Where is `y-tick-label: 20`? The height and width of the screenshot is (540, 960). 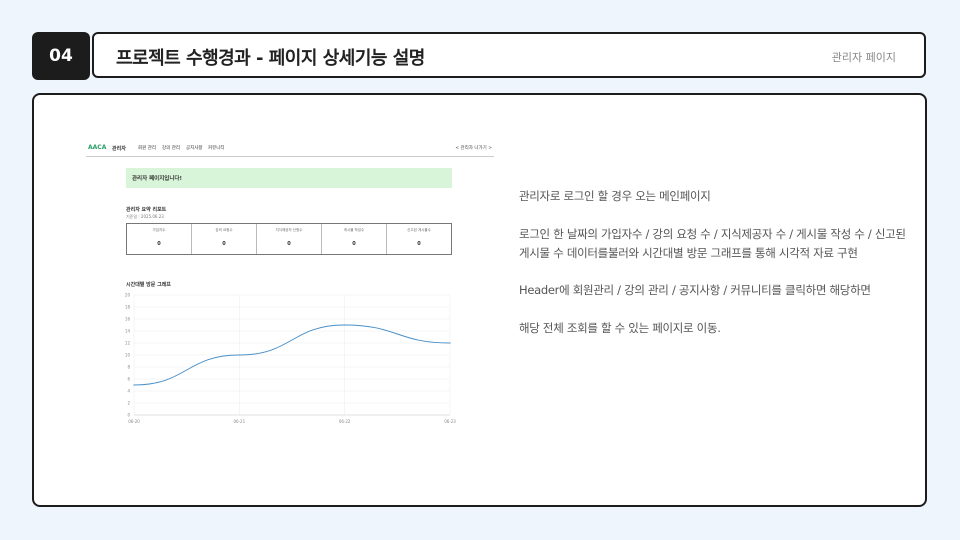
y-tick-label: 20 is located at coordinates (128, 295).